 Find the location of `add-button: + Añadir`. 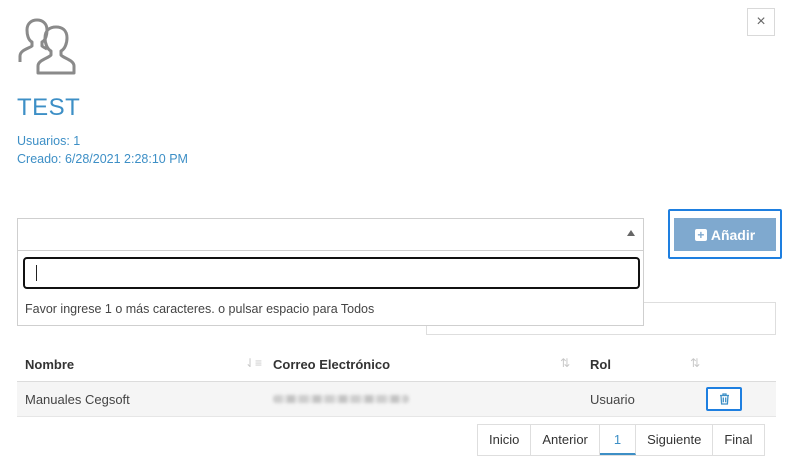

add-button: + Añadir is located at coordinates (725, 234).